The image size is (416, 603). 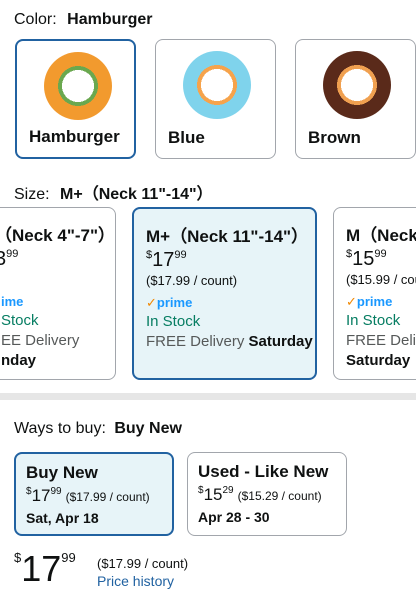 What do you see at coordinates (78, 86) in the screenshot?
I see `hamburger-donut-image` at bounding box center [78, 86].